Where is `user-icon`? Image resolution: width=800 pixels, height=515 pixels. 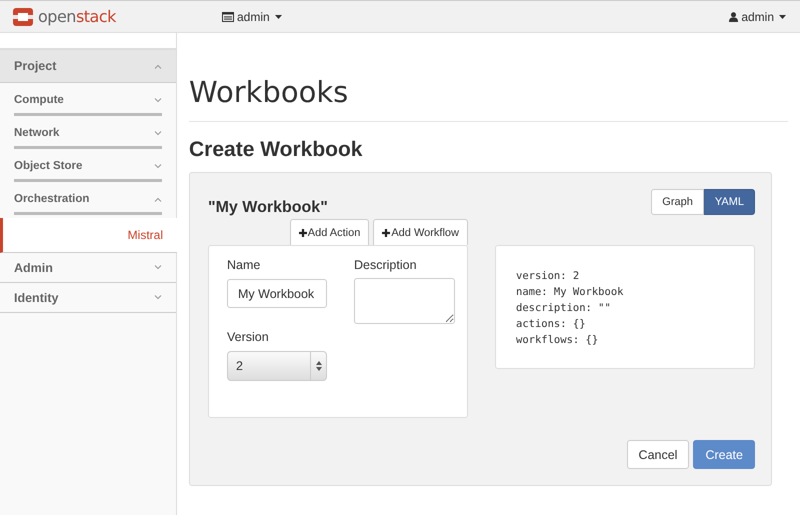
user-icon is located at coordinates (733, 17).